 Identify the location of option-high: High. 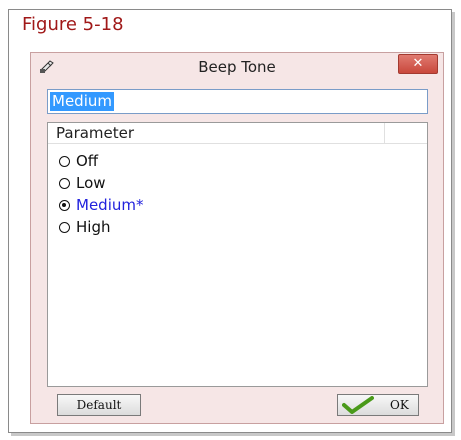
(101, 227).